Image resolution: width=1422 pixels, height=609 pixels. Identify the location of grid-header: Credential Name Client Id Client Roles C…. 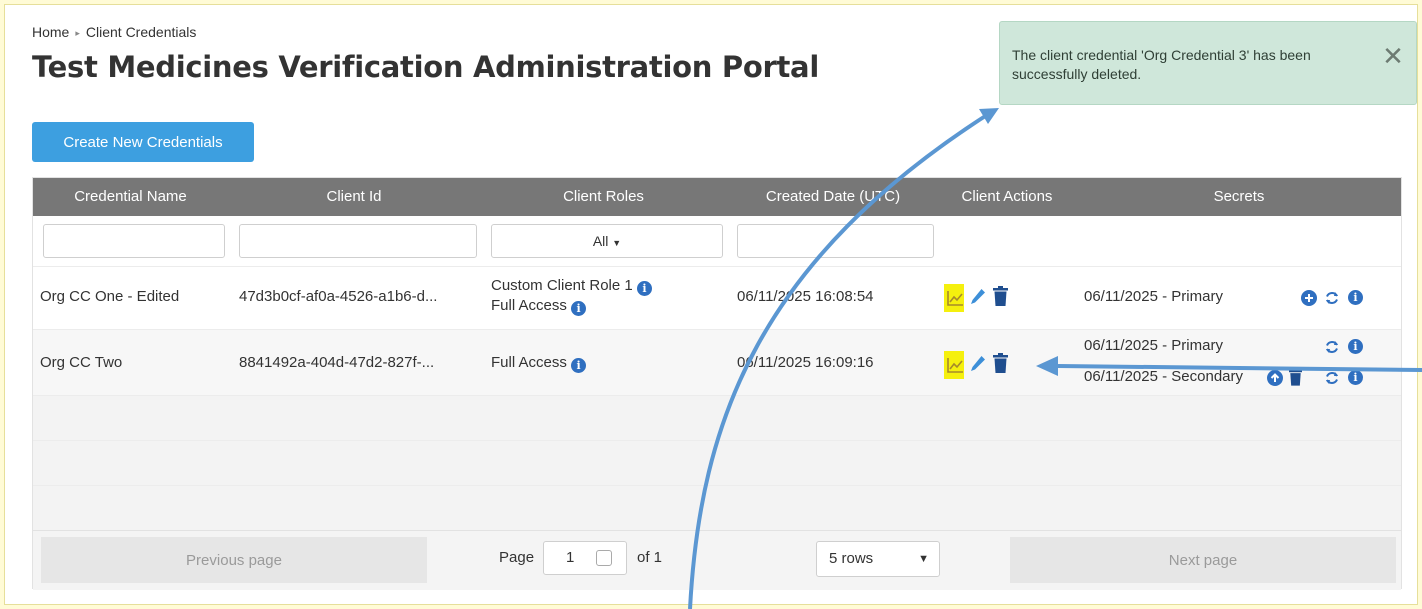
(717, 197).